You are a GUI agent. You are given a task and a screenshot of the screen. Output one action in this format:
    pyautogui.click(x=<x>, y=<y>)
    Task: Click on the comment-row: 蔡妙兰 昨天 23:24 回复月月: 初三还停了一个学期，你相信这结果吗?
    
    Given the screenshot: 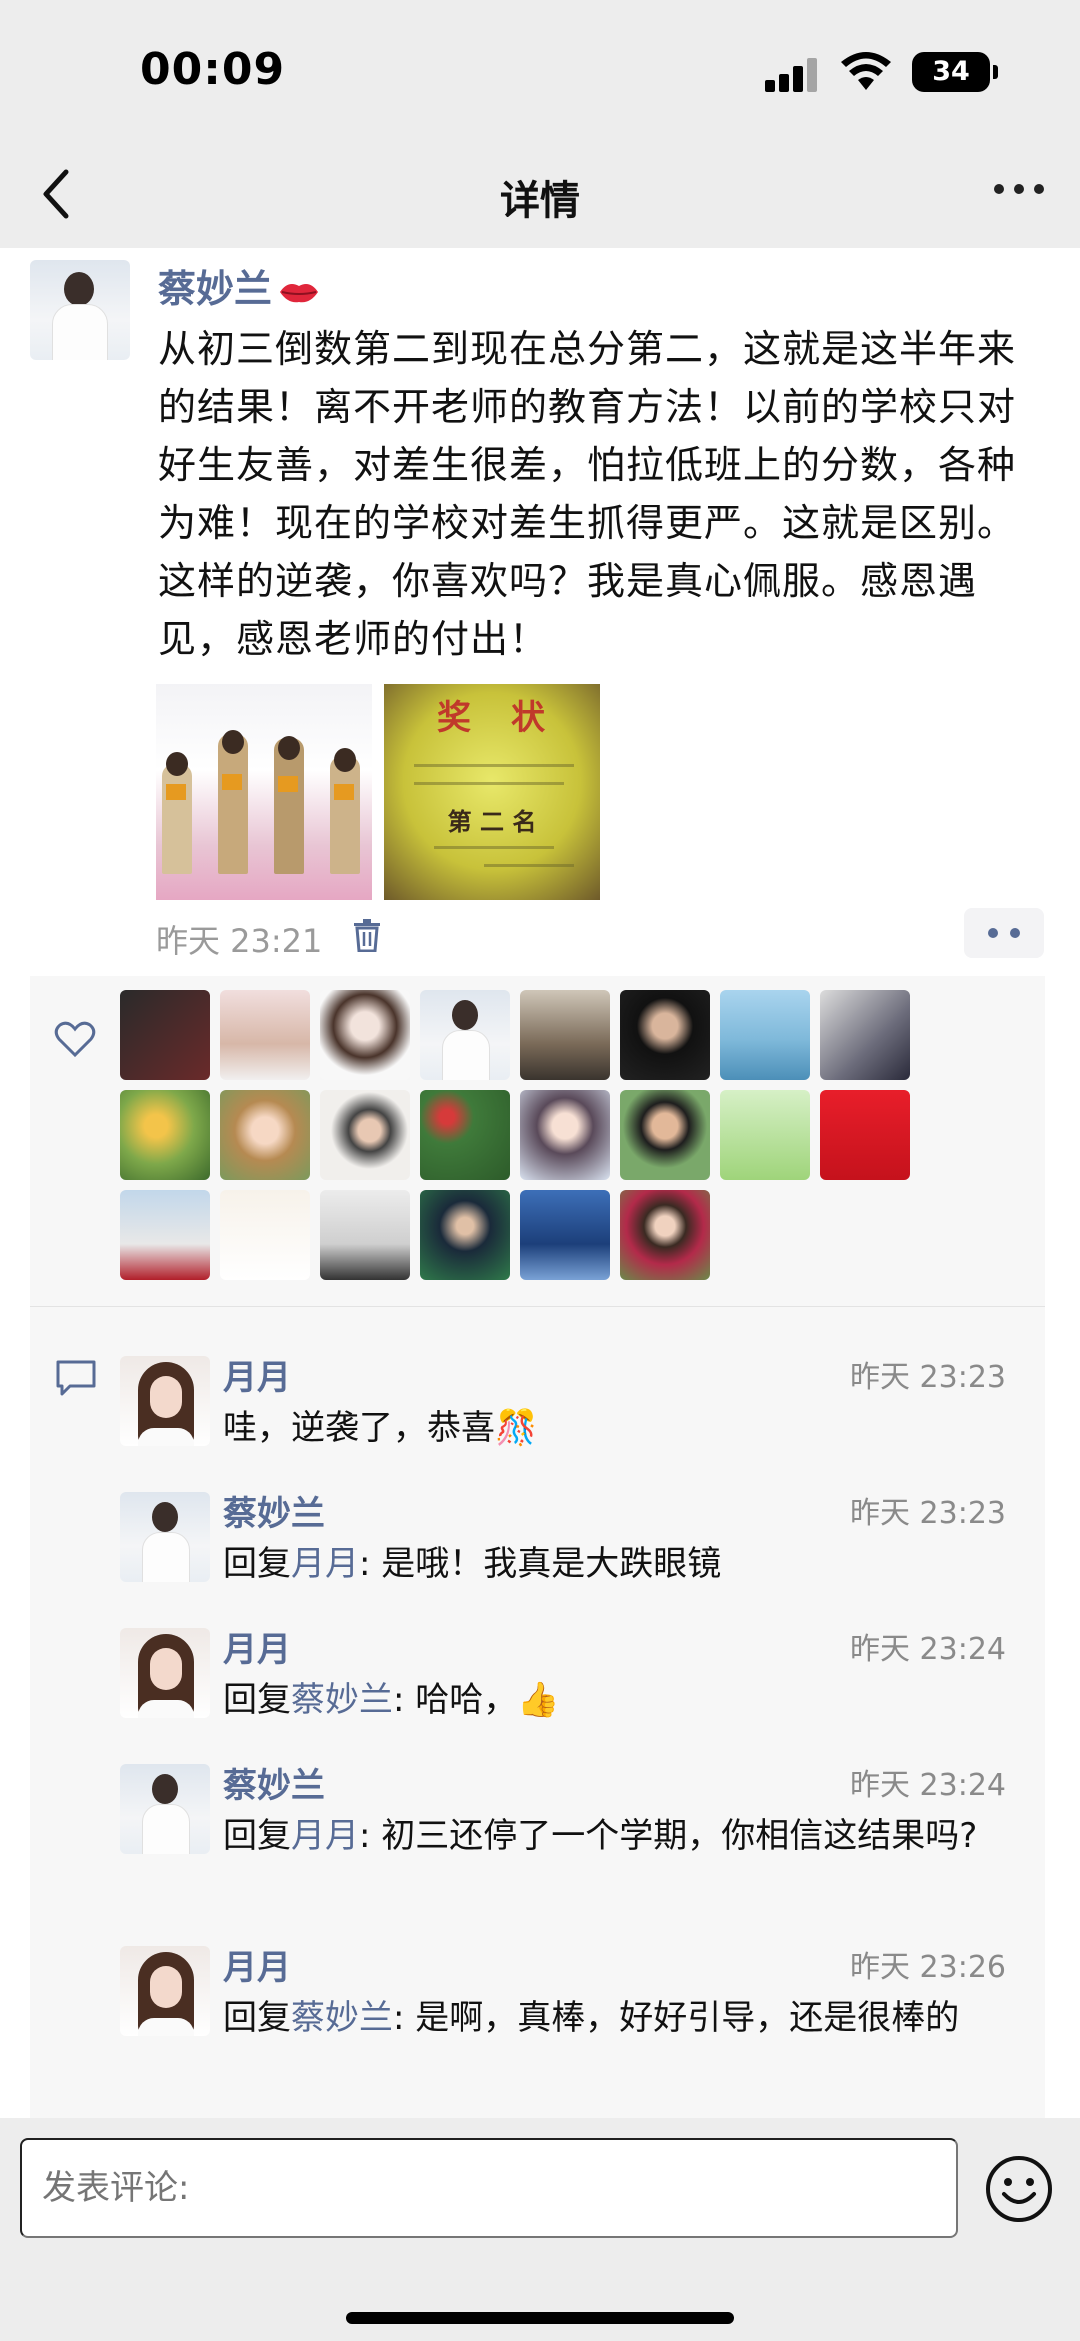 What is the action you would take?
    pyautogui.click(x=575, y=1819)
    